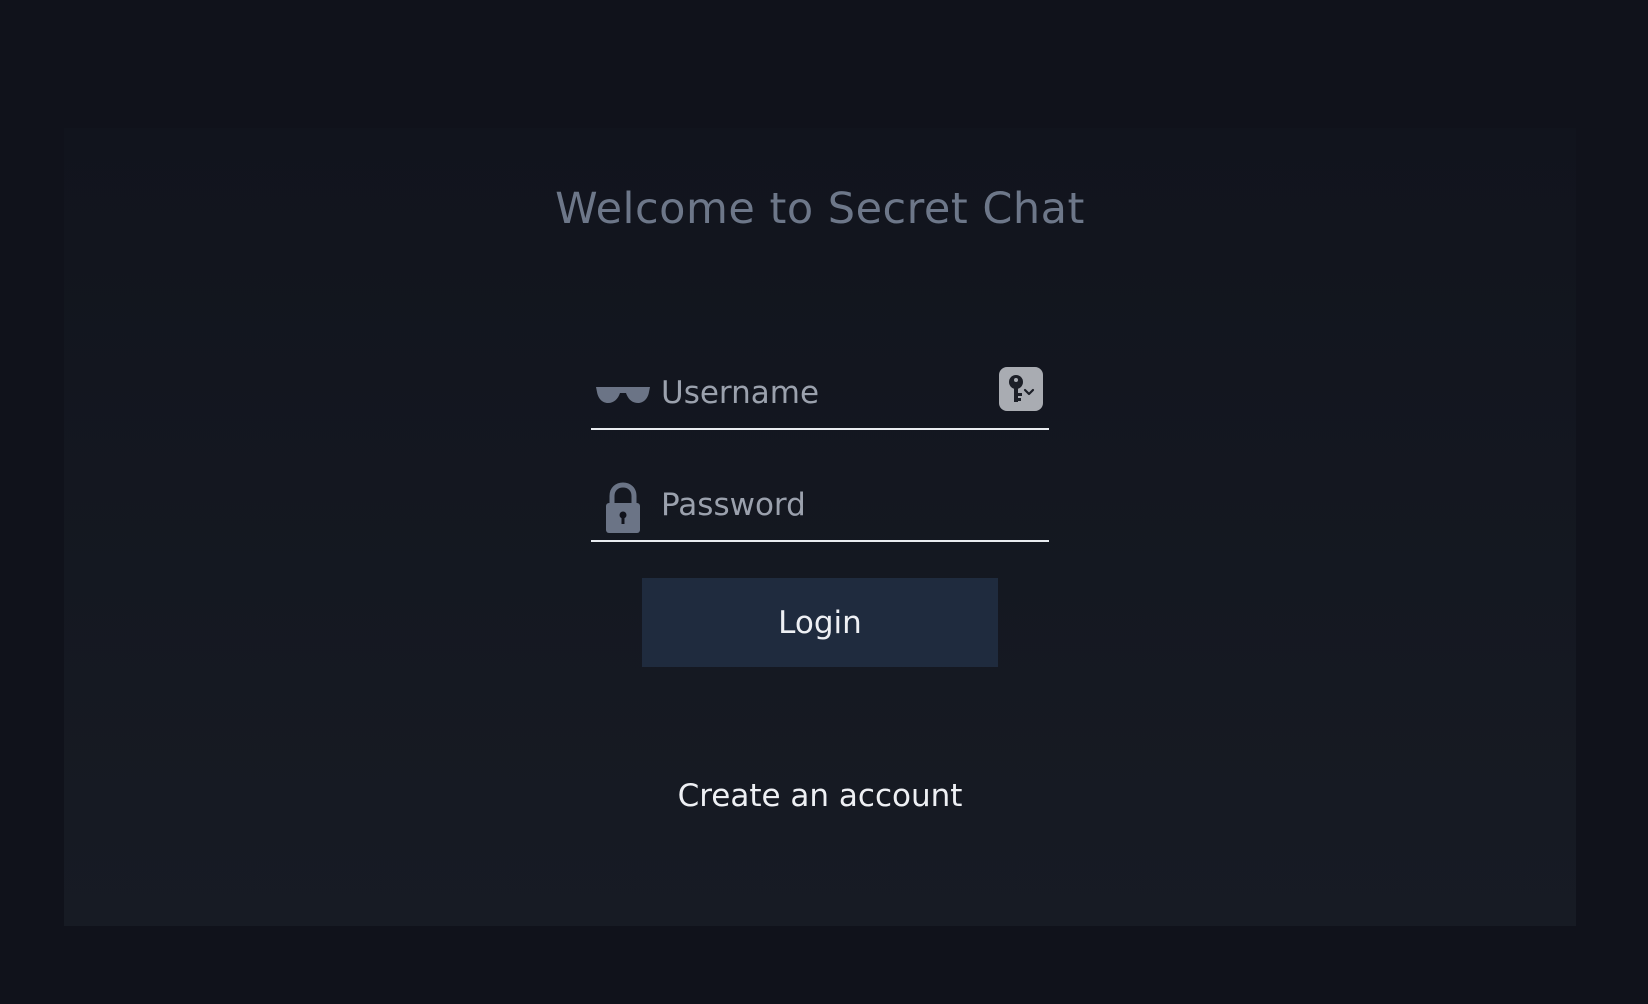  I want to click on username-input, so click(811, 393).